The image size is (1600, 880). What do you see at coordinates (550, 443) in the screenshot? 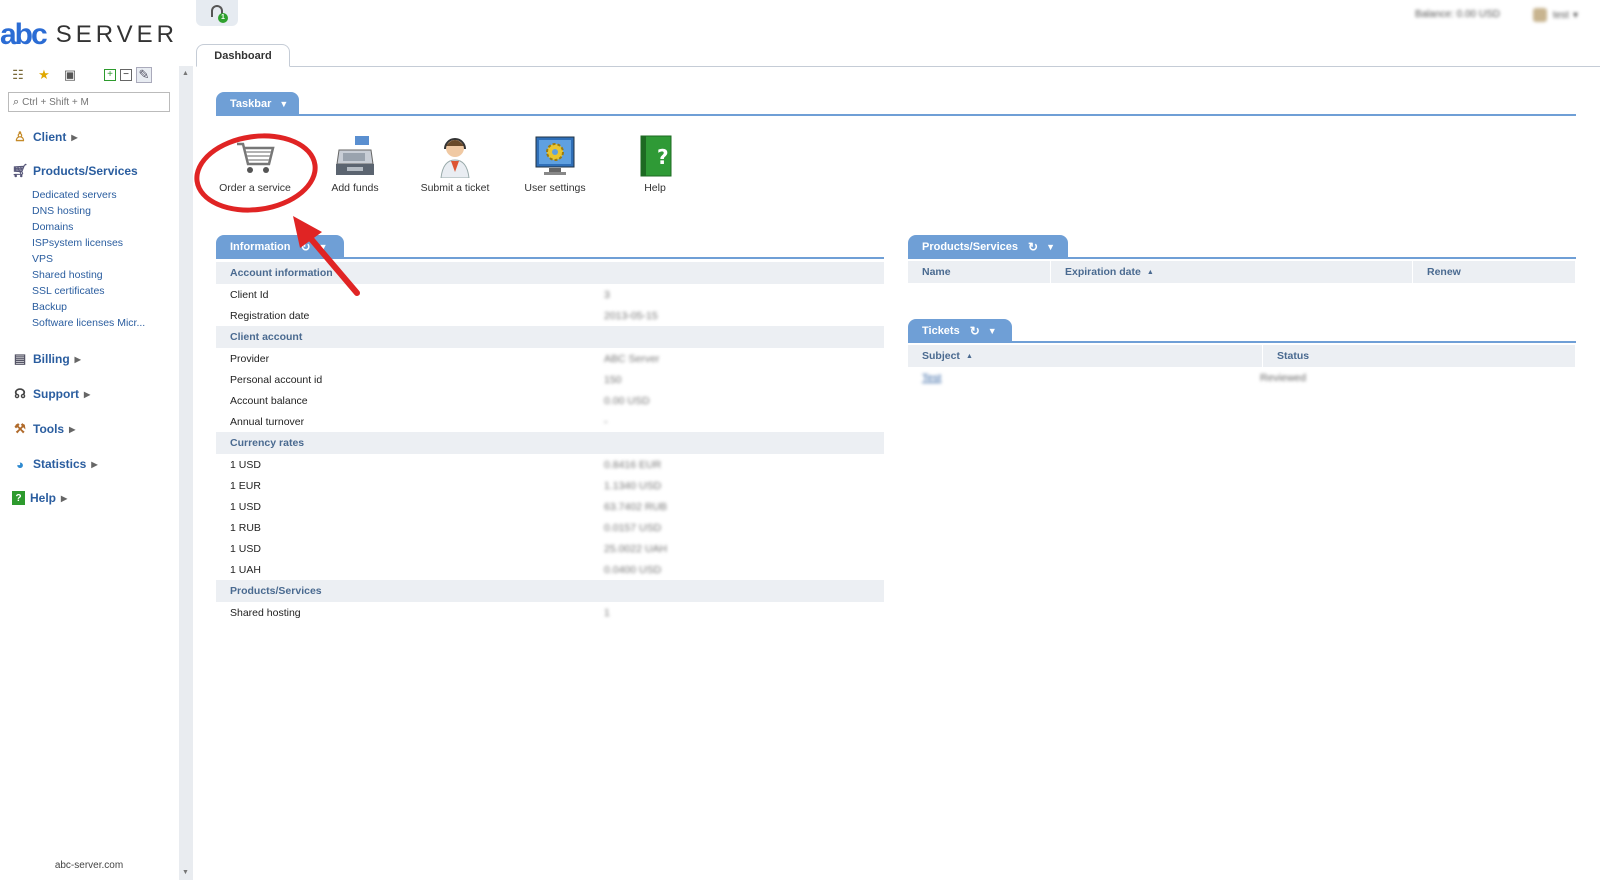
I see `info-group-header: Currency rates` at bounding box center [550, 443].